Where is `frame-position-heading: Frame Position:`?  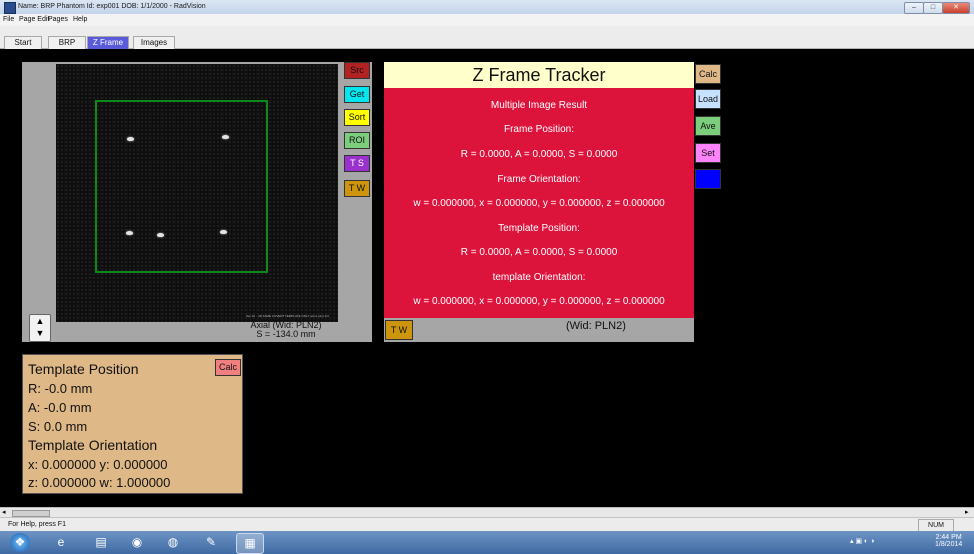
frame-position-heading: Frame Position: is located at coordinates (539, 129).